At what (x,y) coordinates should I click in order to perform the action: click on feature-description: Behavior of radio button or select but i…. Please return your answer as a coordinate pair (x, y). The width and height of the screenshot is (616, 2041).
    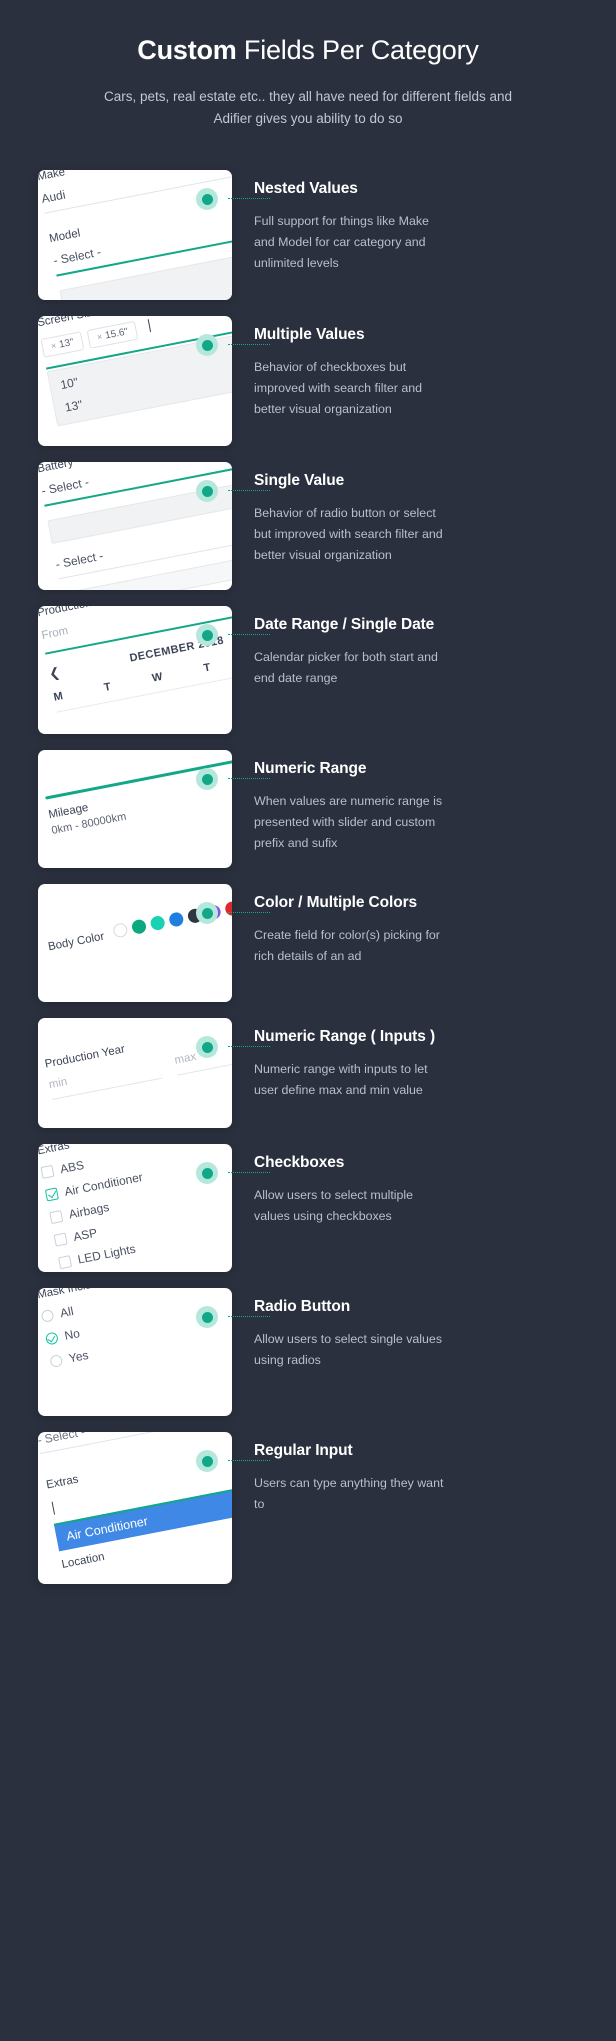
    Looking at the image, I should click on (348, 534).